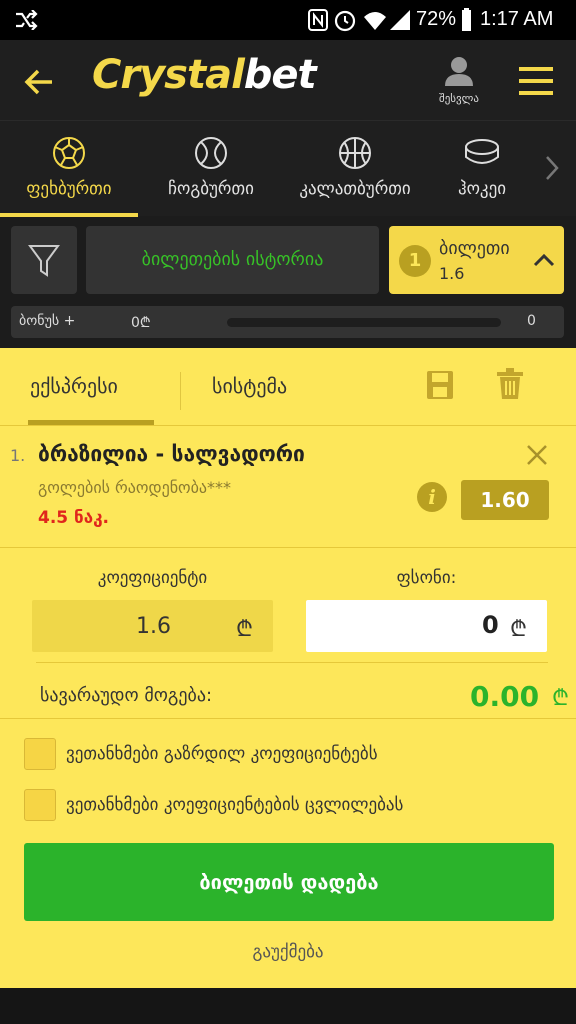  What do you see at coordinates (474, 248) in the screenshot?
I see `ticket-label: ბილეთი` at bounding box center [474, 248].